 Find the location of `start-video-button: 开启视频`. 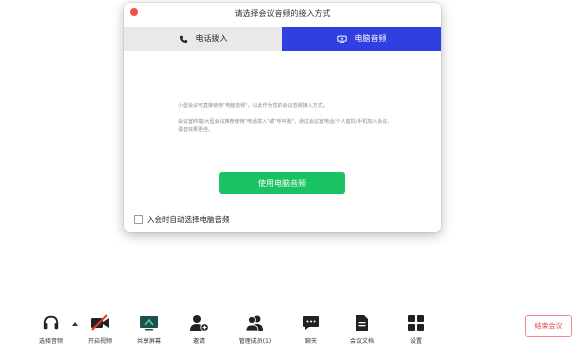

start-video-button: 开启视频 is located at coordinates (100, 329).